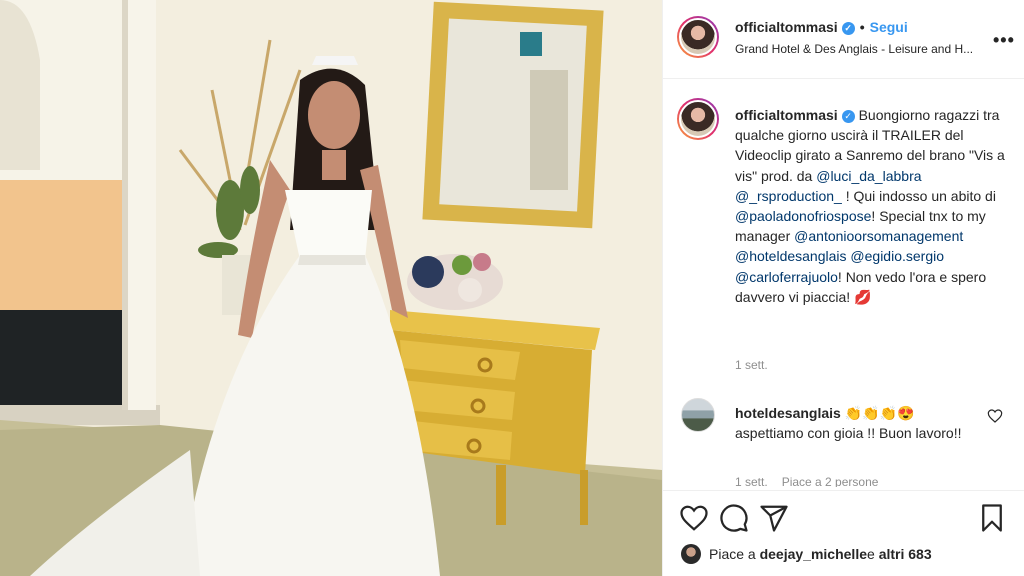  Describe the element at coordinates (830, 481) in the screenshot. I see `comment-likes: Piace a 2 persone` at that location.